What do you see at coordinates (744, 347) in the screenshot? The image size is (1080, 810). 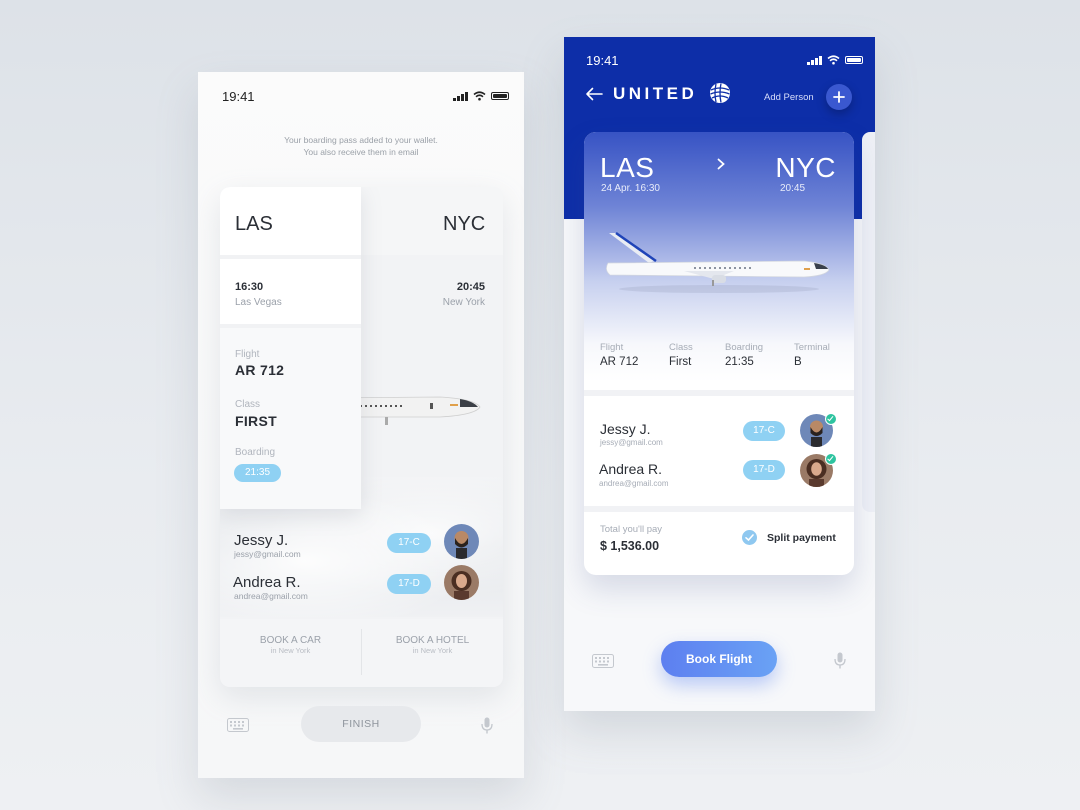 I see `detail-boarding-label: Boarding` at bounding box center [744, 347].